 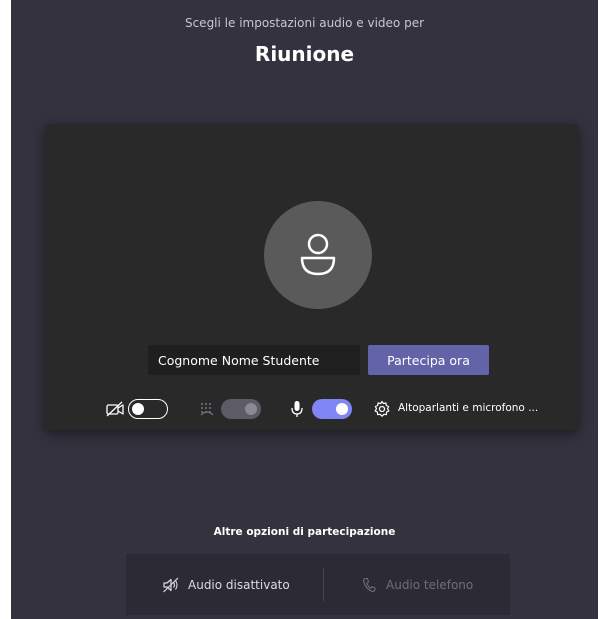 I want to click on background-blur-toggle, so click(x=241, y=409).